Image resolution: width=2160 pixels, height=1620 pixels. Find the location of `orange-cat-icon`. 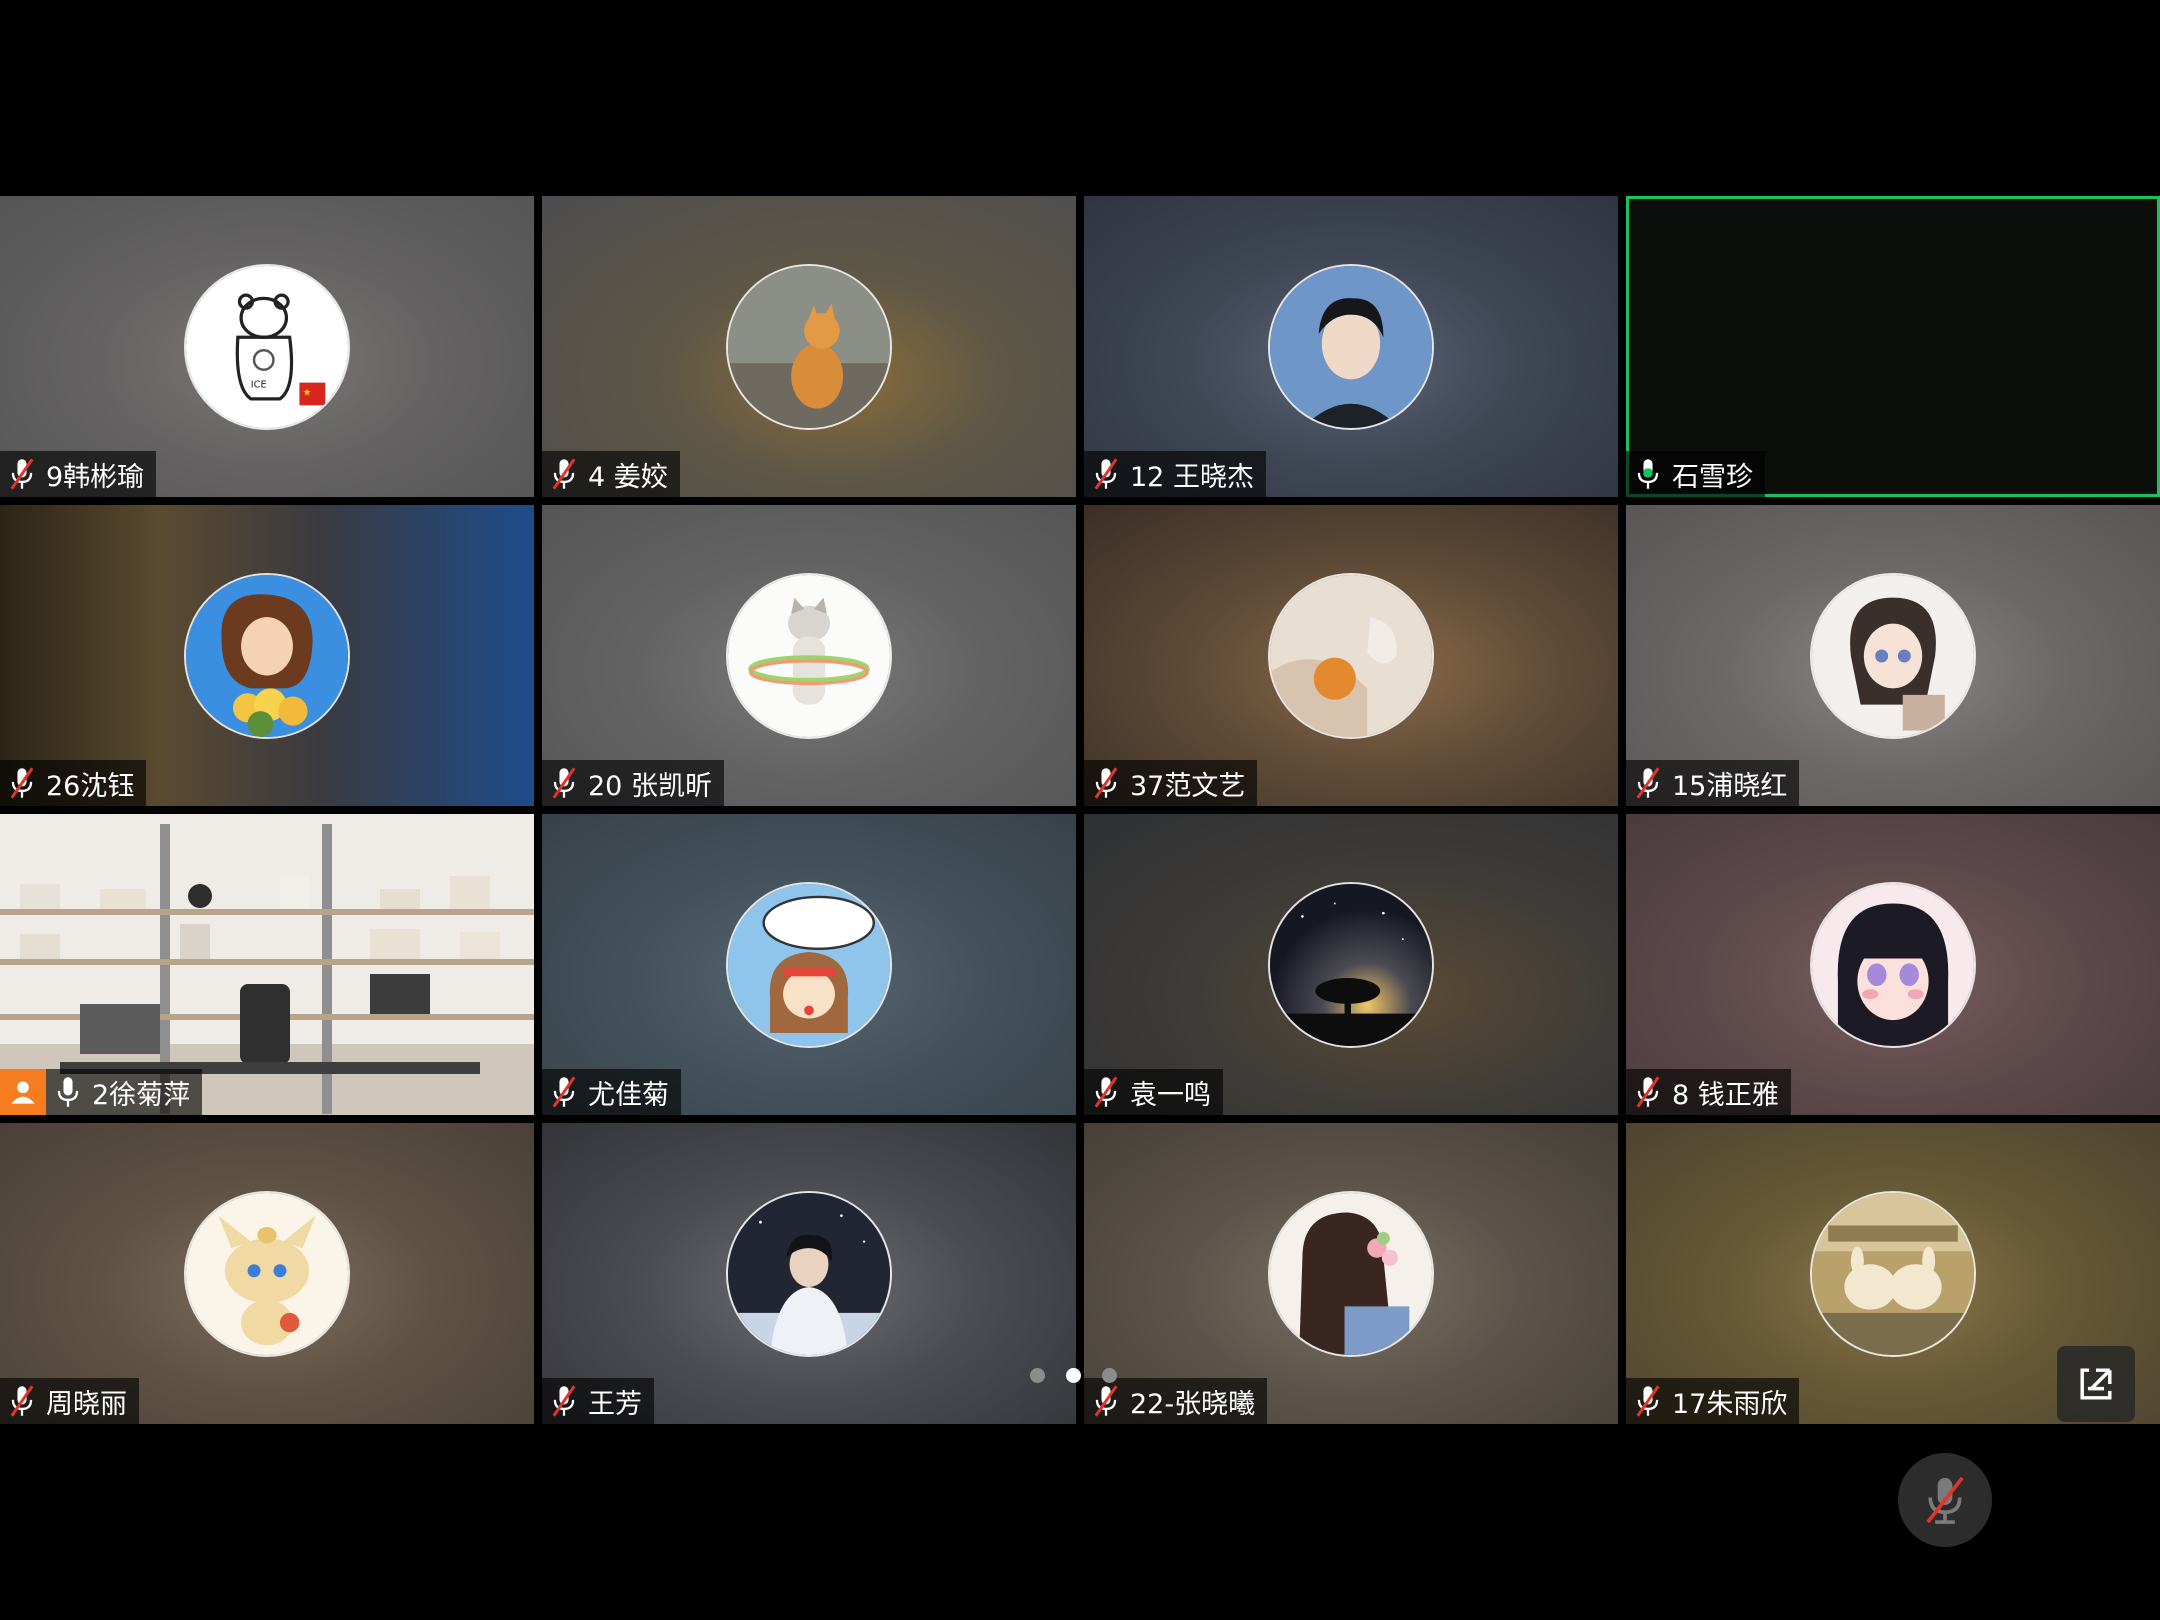

orange-cat-icon is located at coordinates (809, 347).